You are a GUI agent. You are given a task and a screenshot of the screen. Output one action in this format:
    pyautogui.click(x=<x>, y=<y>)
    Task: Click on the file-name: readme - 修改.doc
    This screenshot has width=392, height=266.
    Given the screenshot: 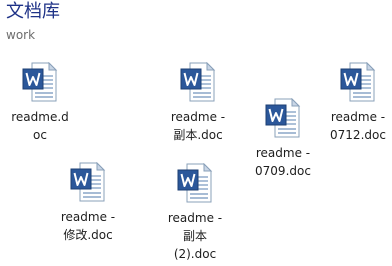 What is the action you would take?
    pyautogui.click(x=88, y=226)
    